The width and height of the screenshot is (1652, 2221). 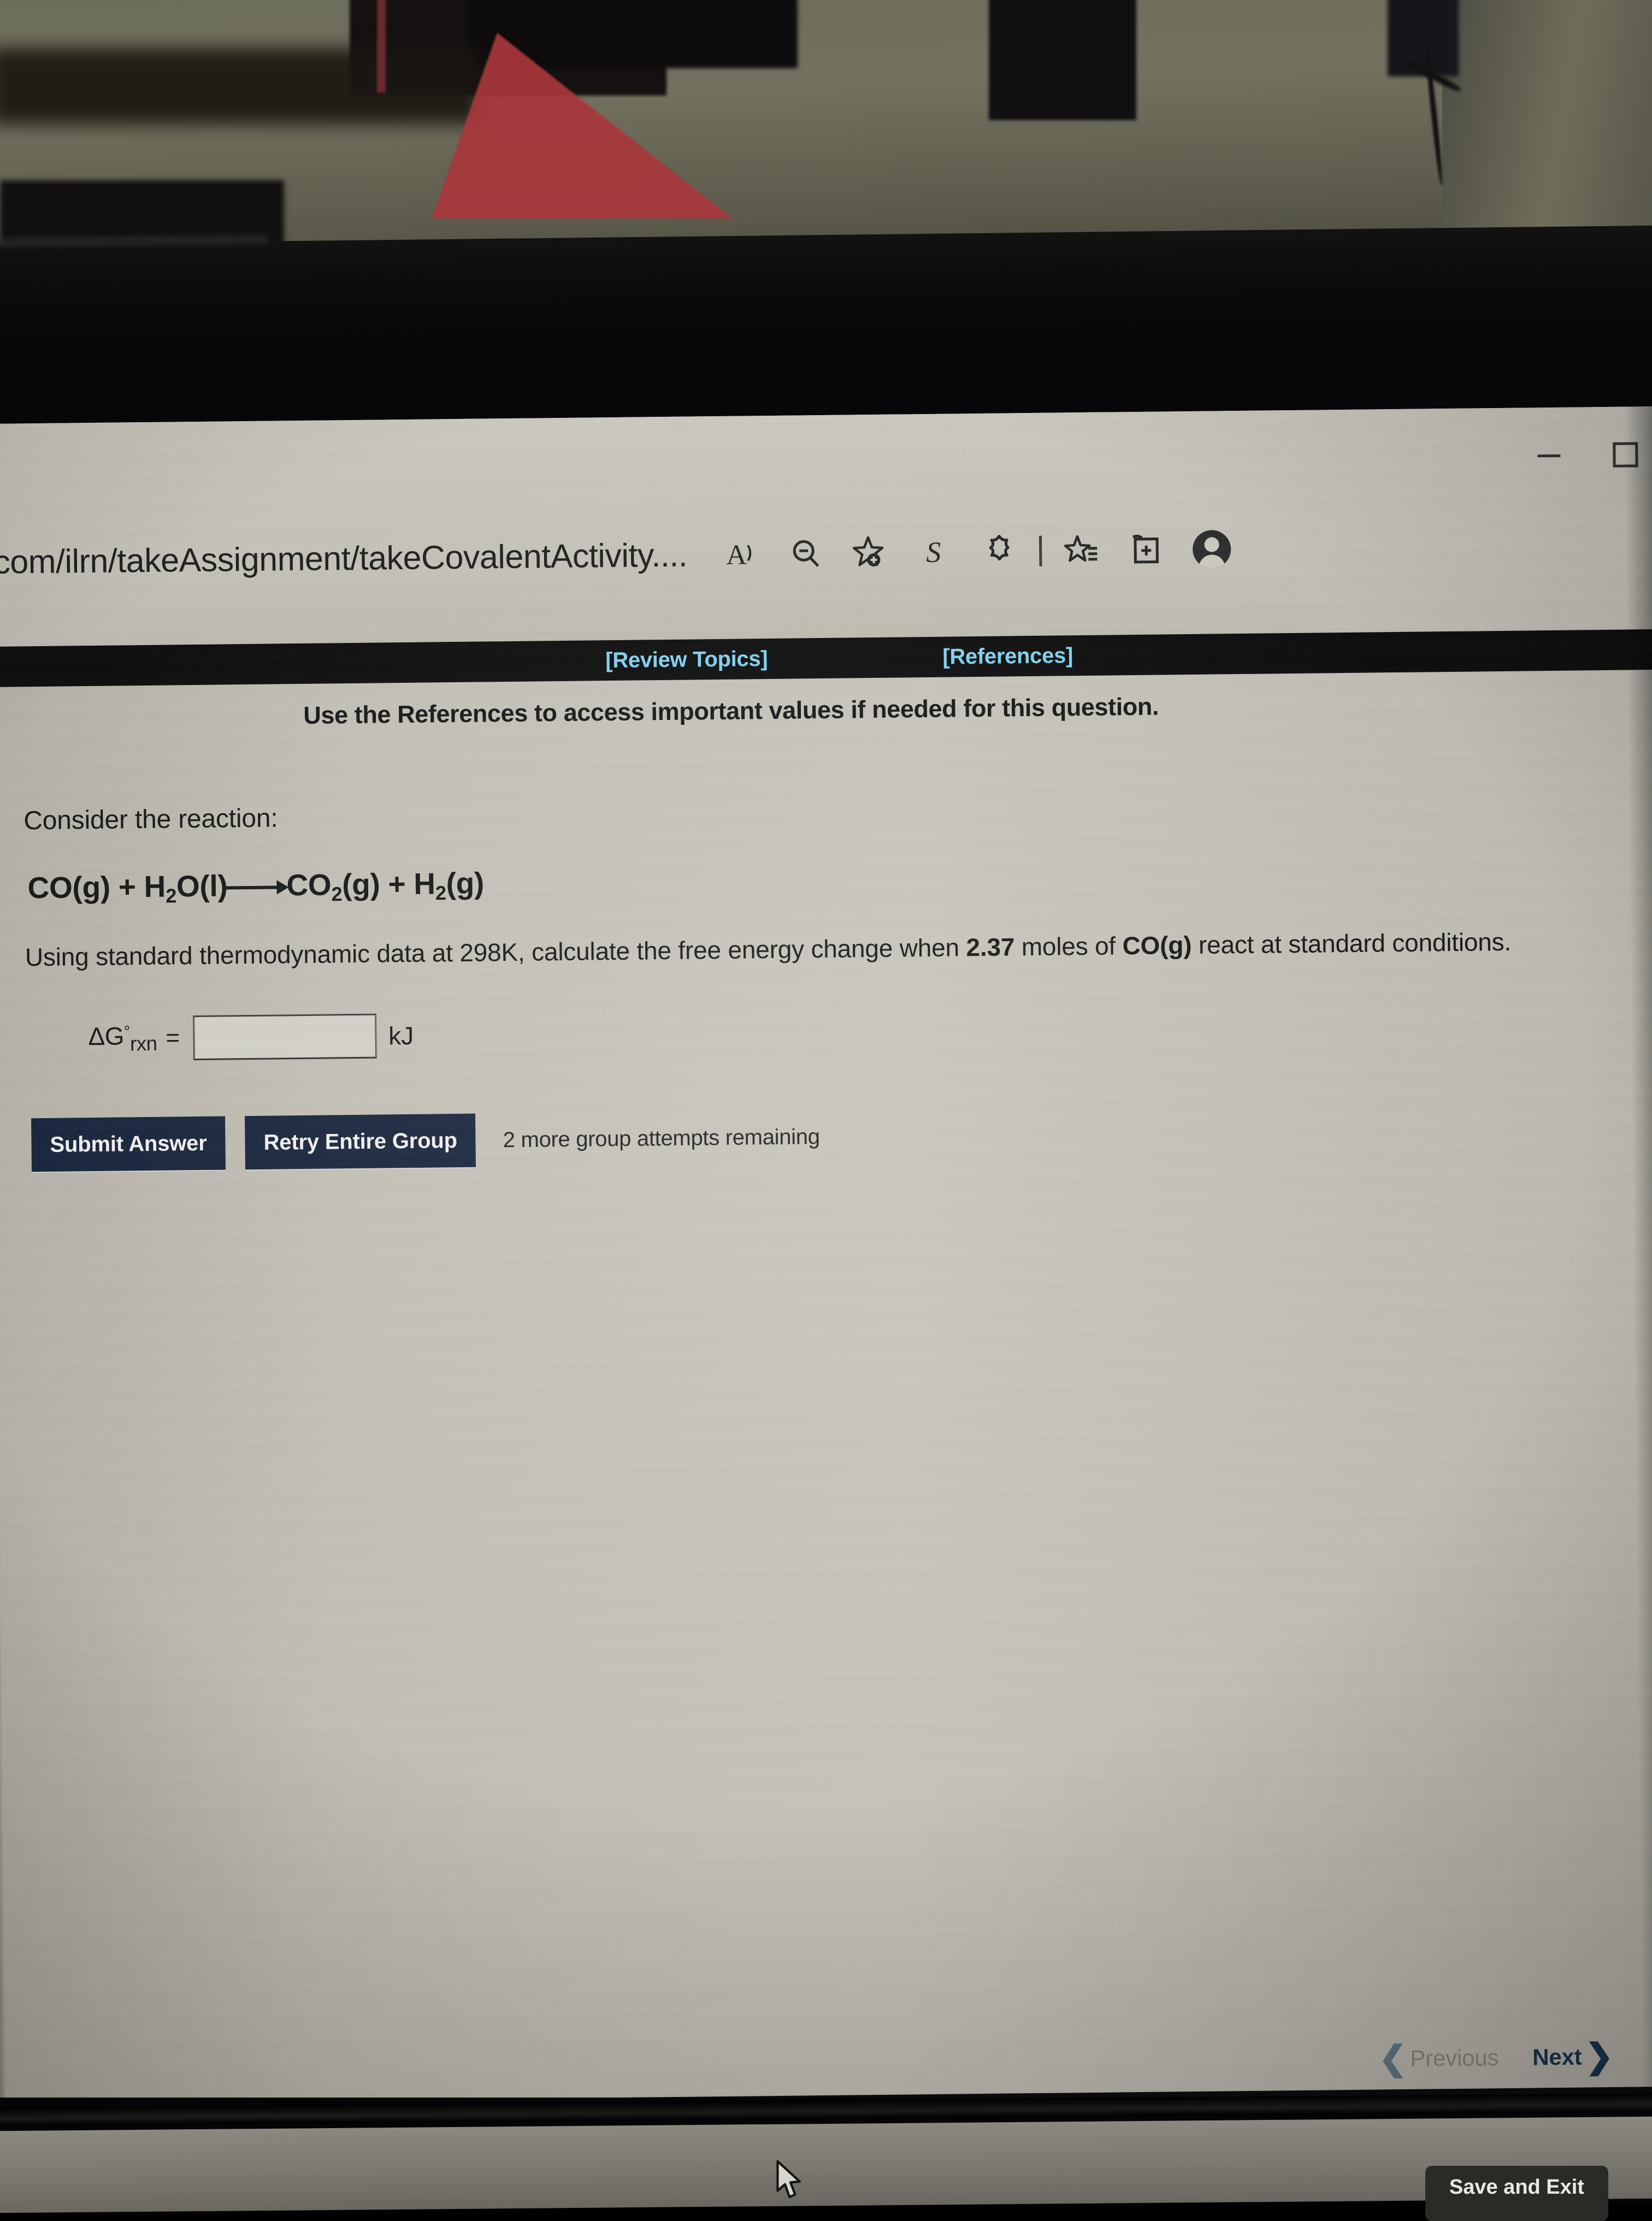 What do you see at coordinates (381, 46) in the screenshot?
I see `red-strip-object` at bounding box center [381, 46].